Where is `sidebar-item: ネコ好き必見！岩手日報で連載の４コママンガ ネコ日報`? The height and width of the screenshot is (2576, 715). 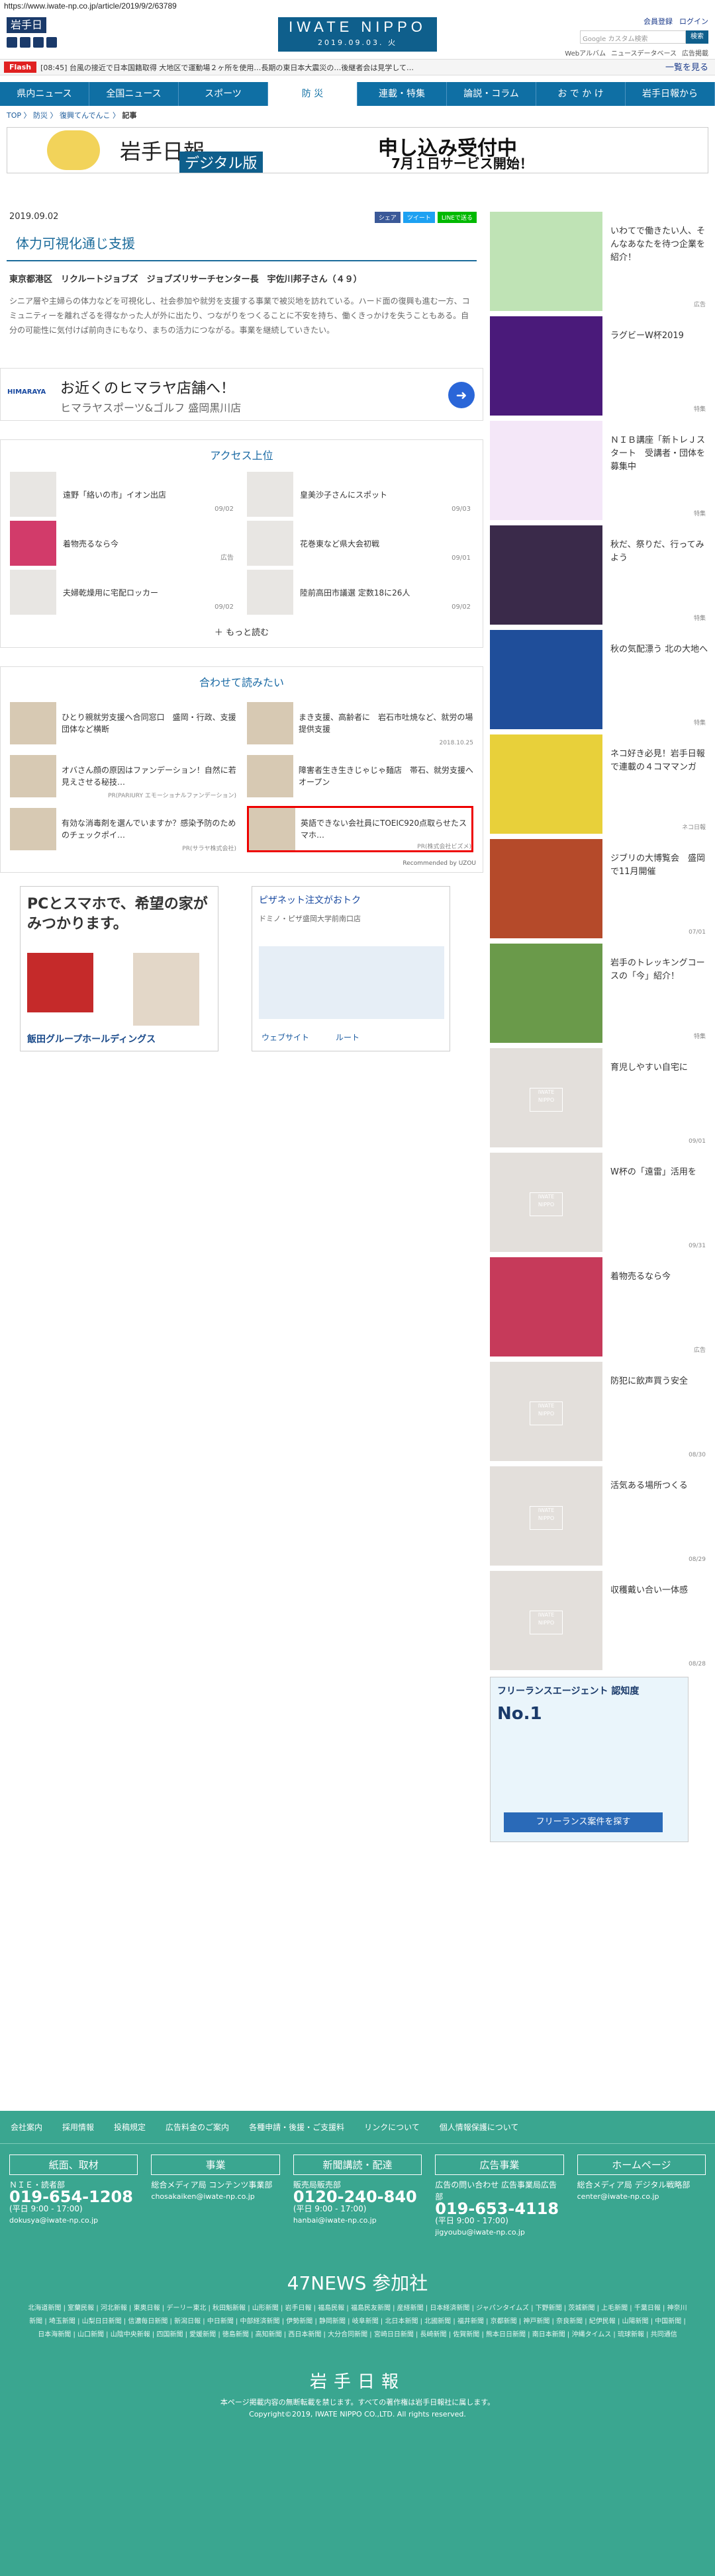
sidebar-item: ネコ好き必見！岩手日報で連載の４コママンガ ネコ日報 is located at coordinates (599, 784).